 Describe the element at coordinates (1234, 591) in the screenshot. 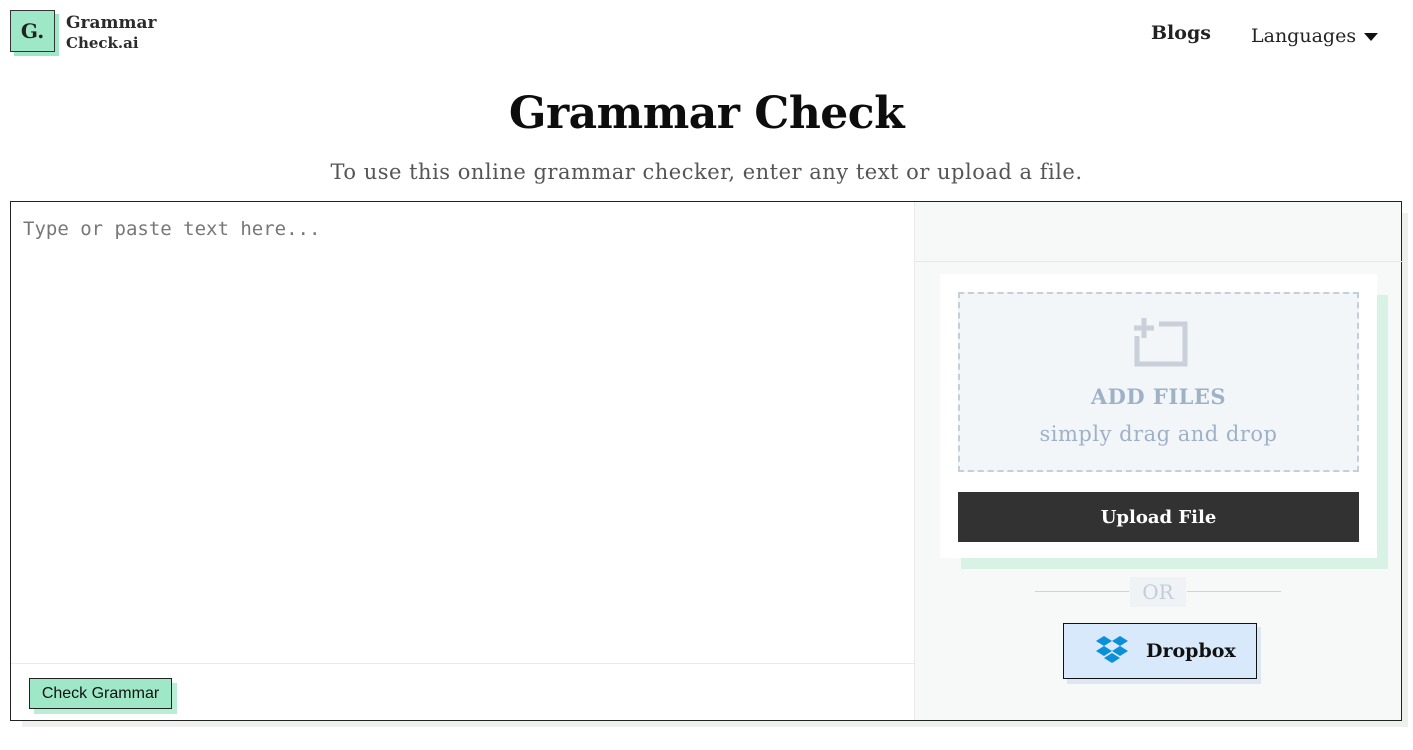

I see `or-line-right` at that location.